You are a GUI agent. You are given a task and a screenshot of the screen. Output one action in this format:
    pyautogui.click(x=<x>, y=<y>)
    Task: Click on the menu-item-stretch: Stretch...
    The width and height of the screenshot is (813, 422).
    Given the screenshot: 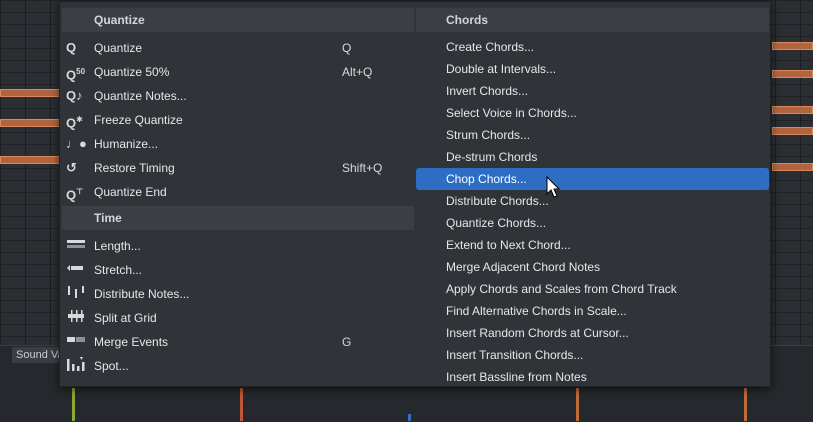 What is the action you would take?
    pyautogui.click(x=238, y=270)
    